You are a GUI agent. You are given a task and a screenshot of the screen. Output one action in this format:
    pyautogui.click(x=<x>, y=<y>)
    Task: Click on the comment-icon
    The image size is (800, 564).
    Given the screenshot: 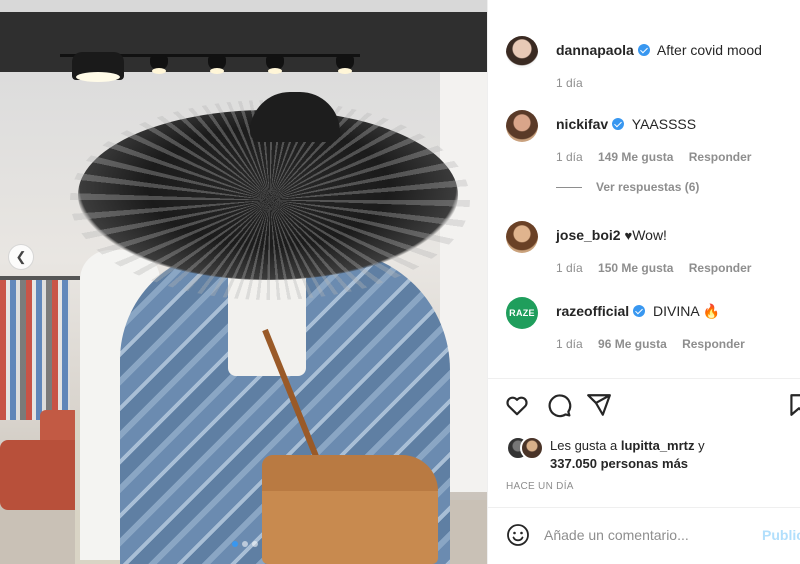 What is the action you would take?
    pyautogui.click(x=560, y=406)
    